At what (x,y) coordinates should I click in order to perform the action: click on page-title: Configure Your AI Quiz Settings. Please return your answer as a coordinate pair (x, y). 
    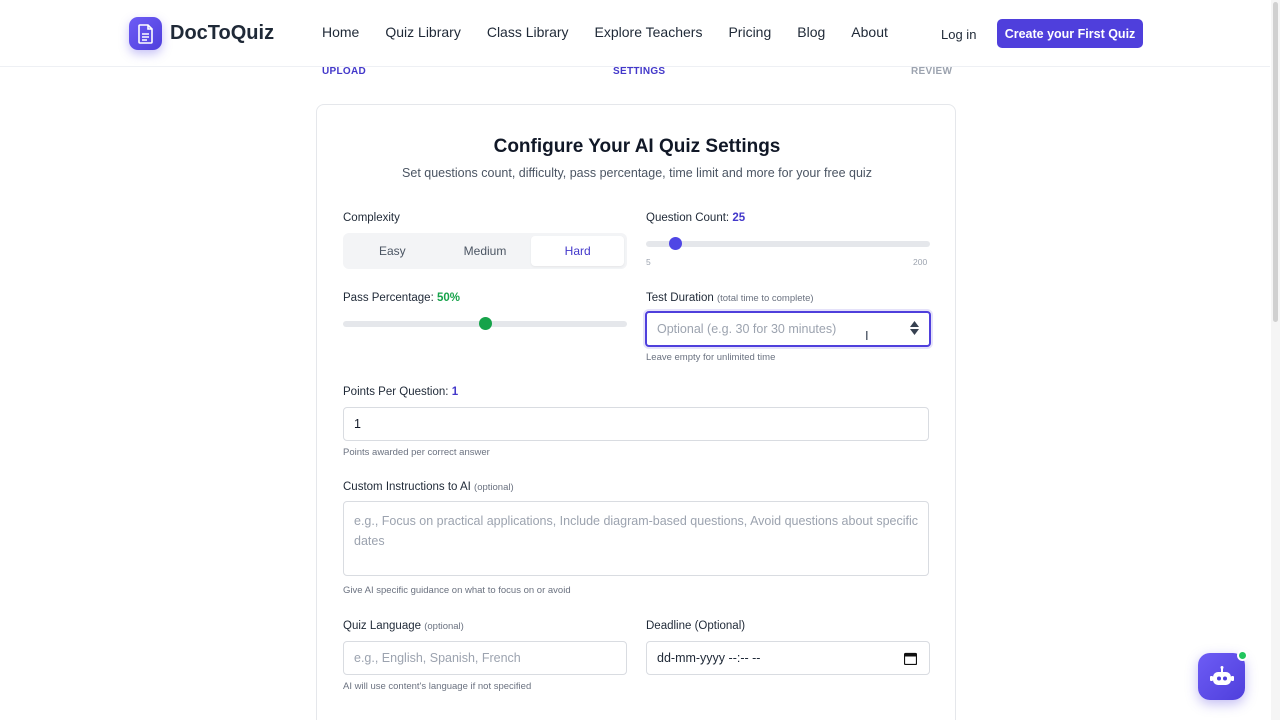
    Looking at the image, I should click on (637, 146).